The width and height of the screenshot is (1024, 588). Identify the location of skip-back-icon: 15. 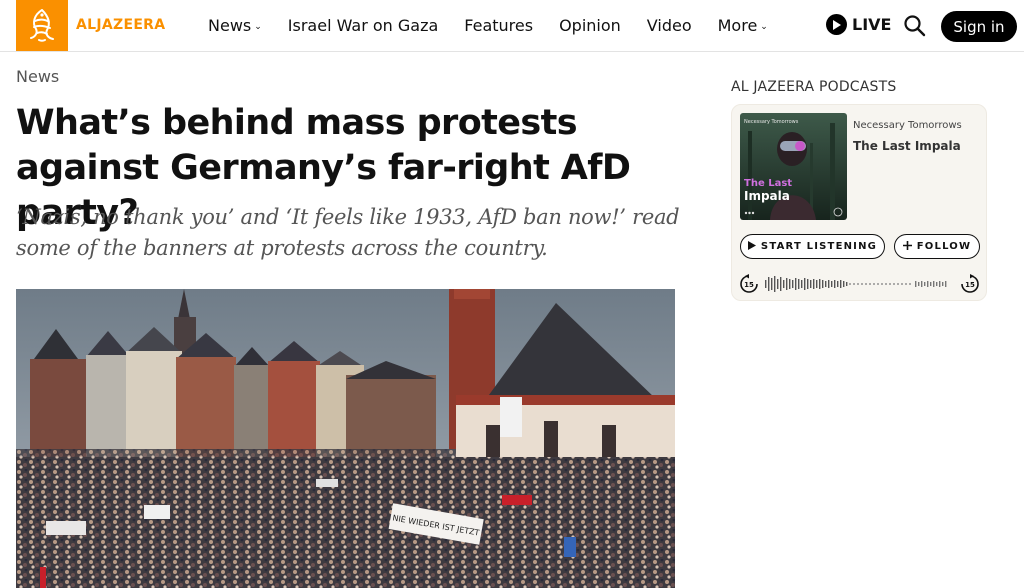
(749, 284).